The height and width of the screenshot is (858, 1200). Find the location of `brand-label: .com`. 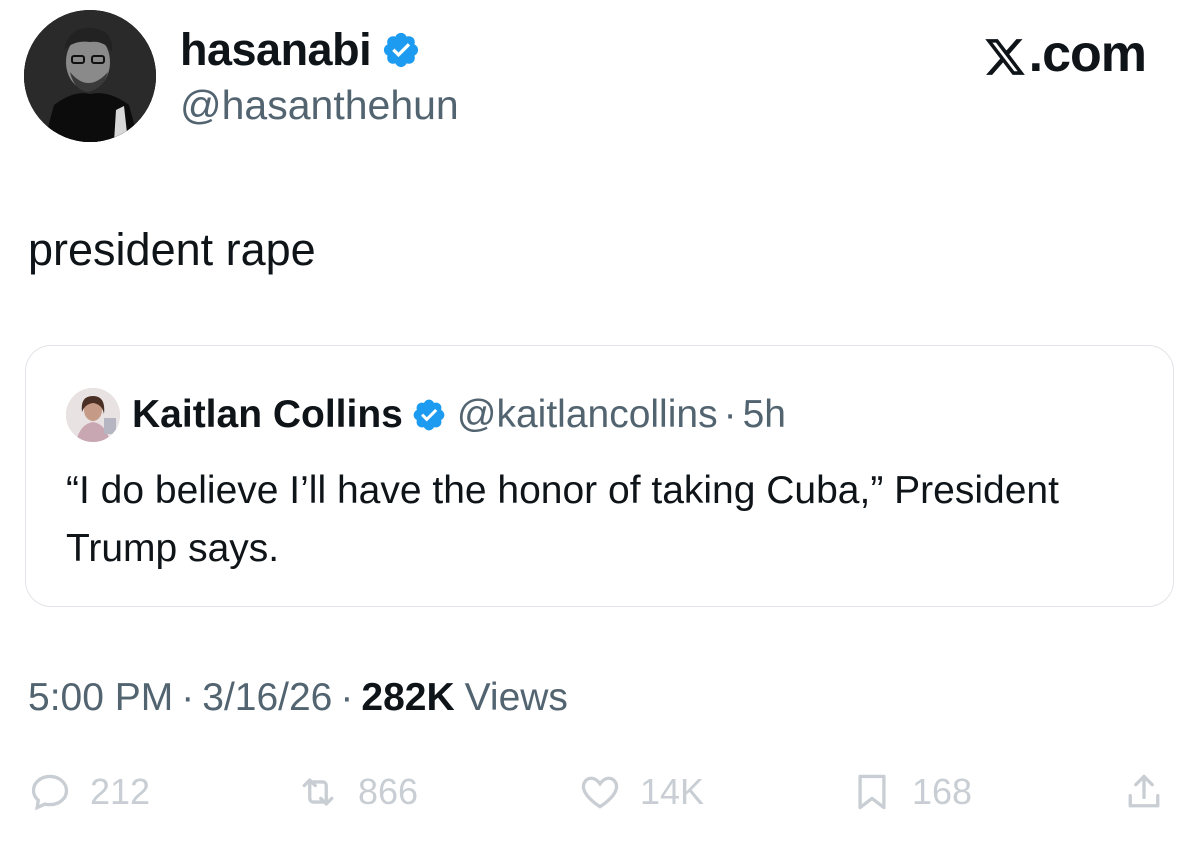

brand-label: .com is located at coordinates (1087, 54).